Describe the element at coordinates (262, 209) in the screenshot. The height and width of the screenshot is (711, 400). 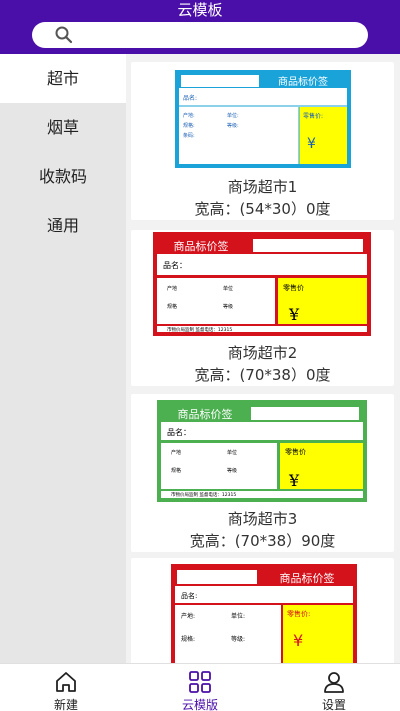
I see `template-size: 宽高：(54*30）0度` at that location.